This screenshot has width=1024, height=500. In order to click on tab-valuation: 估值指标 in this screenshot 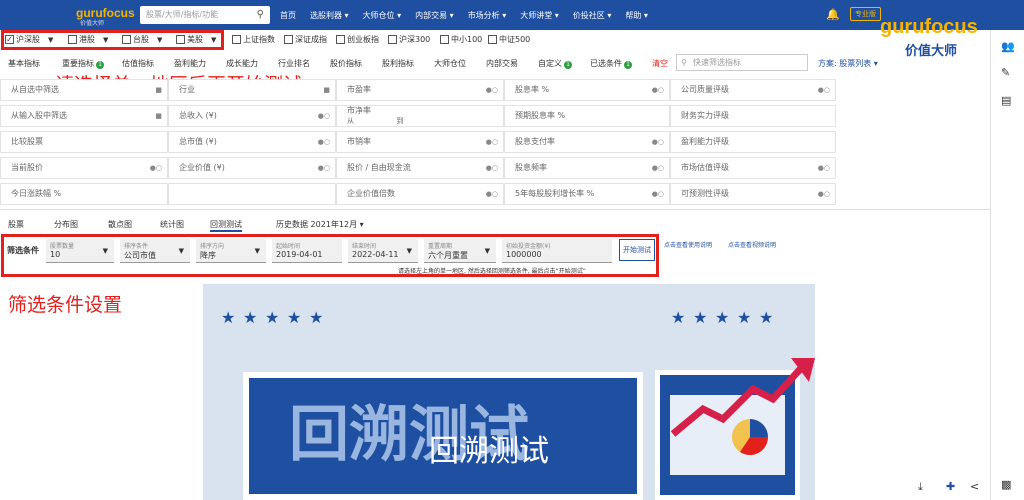, I will do `click(138, 63)`.